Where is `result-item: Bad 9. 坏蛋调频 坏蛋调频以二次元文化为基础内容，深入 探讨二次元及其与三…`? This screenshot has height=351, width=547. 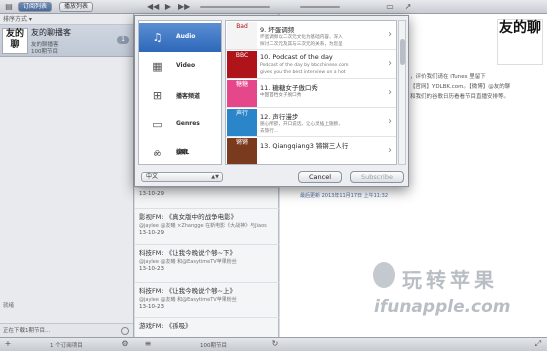 result-item: Bad 9. 坏蛋调频 坏蛋调频以二次元文化为基础内容，深入 探讨二次元及其与三… is located at coordinates (311, 35).